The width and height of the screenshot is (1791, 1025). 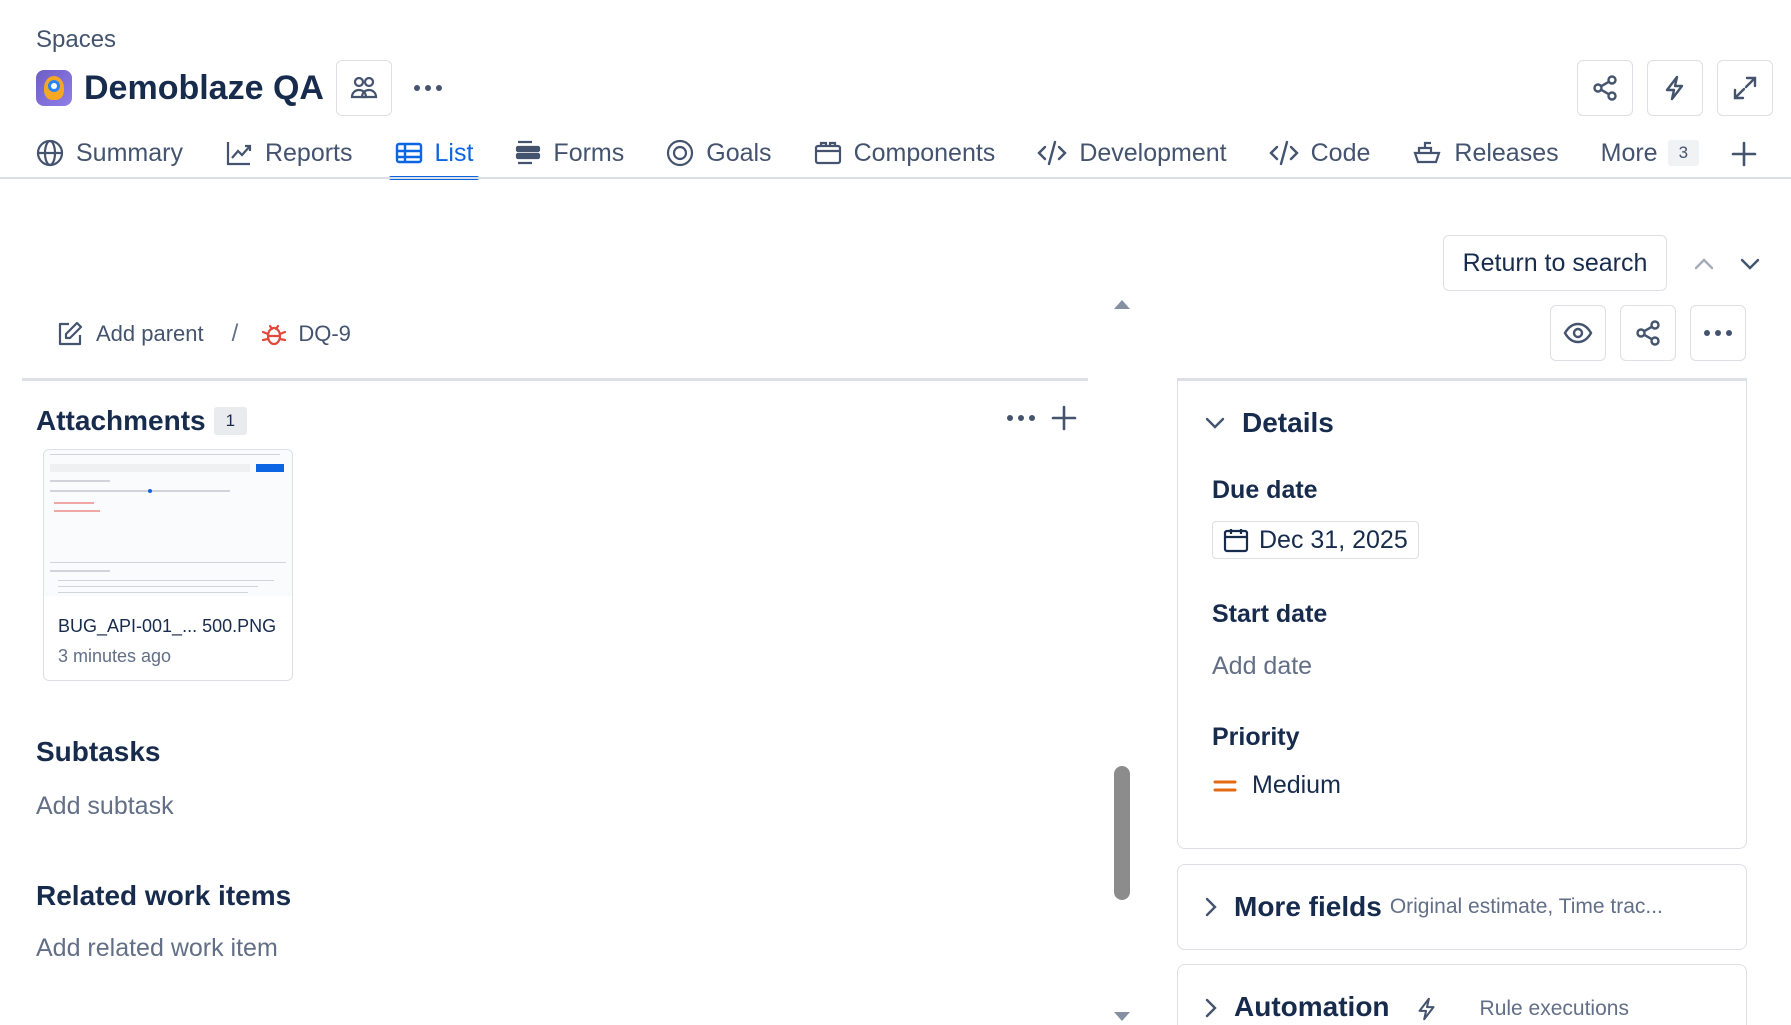 I want to click on plus-icon, so click(x=1744, y=154).